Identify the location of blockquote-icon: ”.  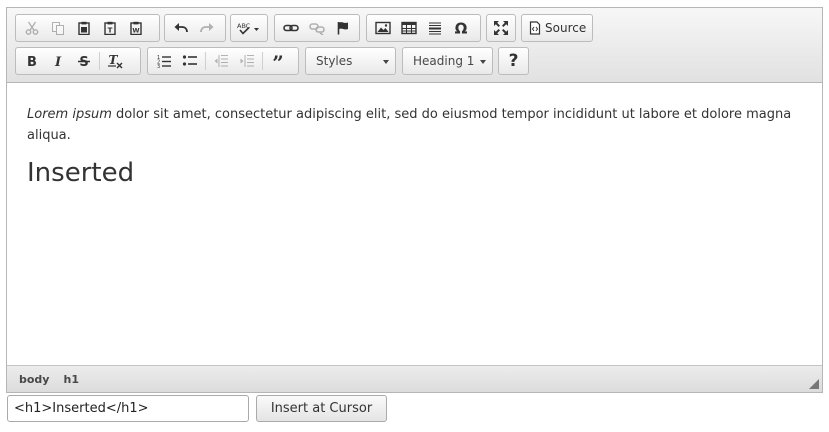
(278, 61).